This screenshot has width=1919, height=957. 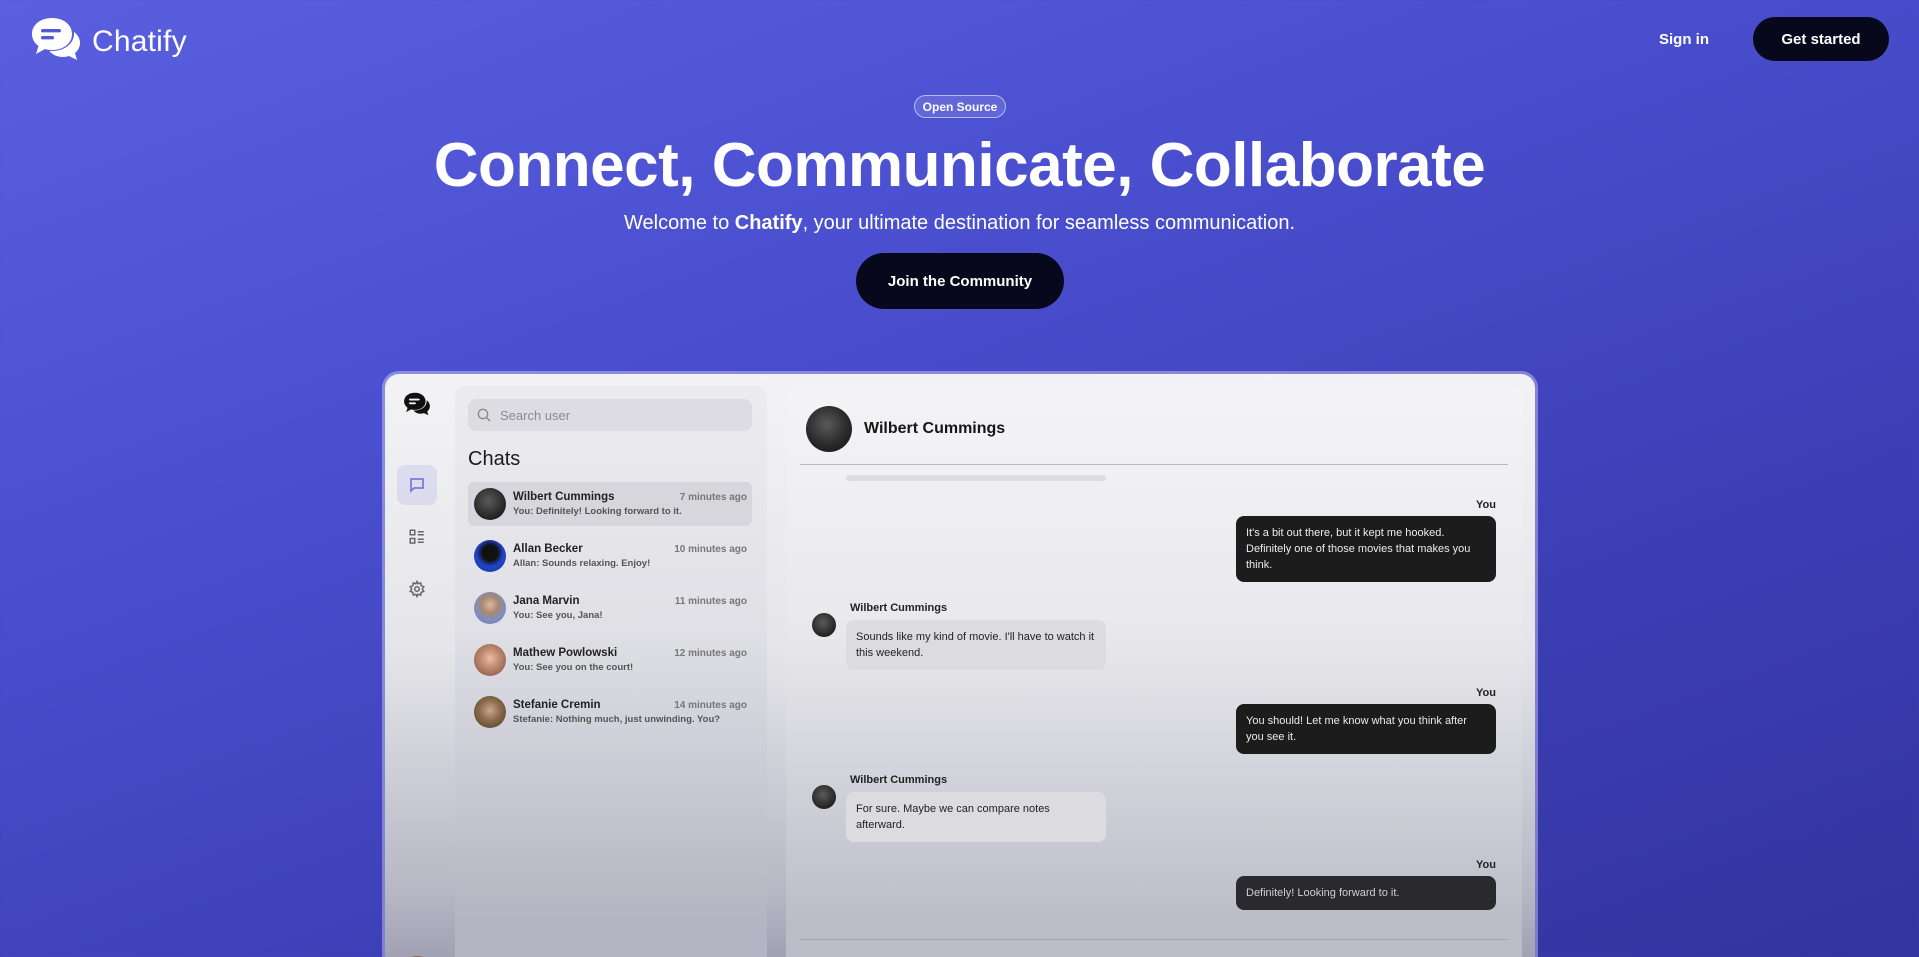 What do you see at coordinates (710, 601) in the screenshot?
I see `chat-time: 11 minutes ago` at bounding box center [710, 601].